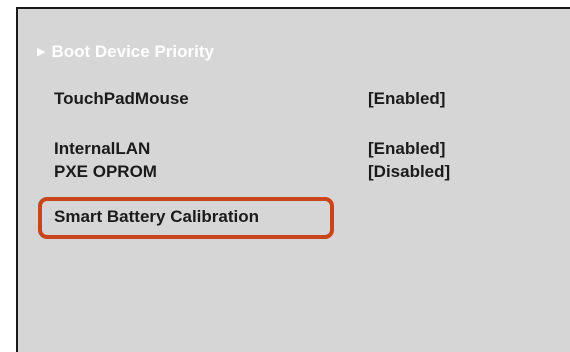 The image size is (570, 352). I want to click on submenu-arrow-icon: ▶, so click(41, 52).